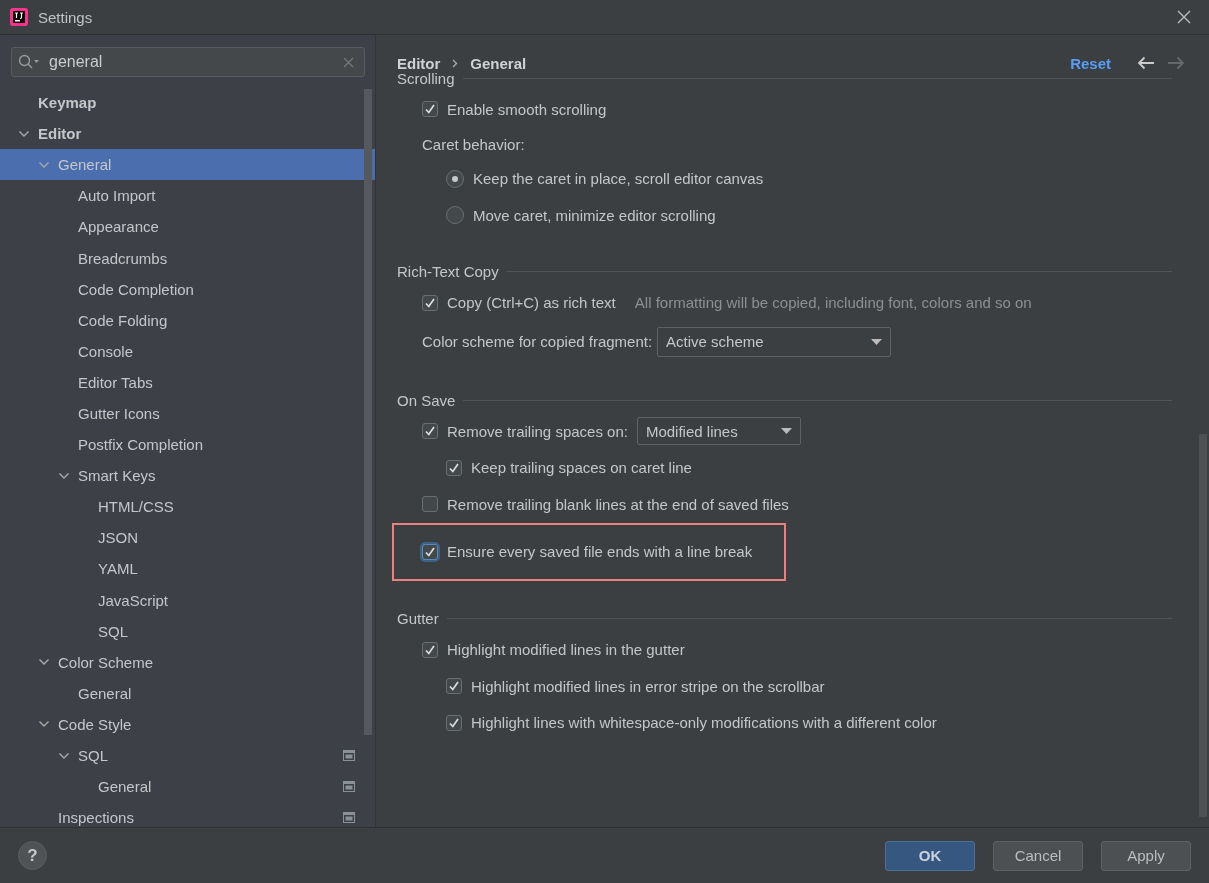 The image size is (1209, 883). Describe the element at coordinates (537, 431) in the screenshot. I see `checkbox-label: Remove trailing spaces on:` at that location.